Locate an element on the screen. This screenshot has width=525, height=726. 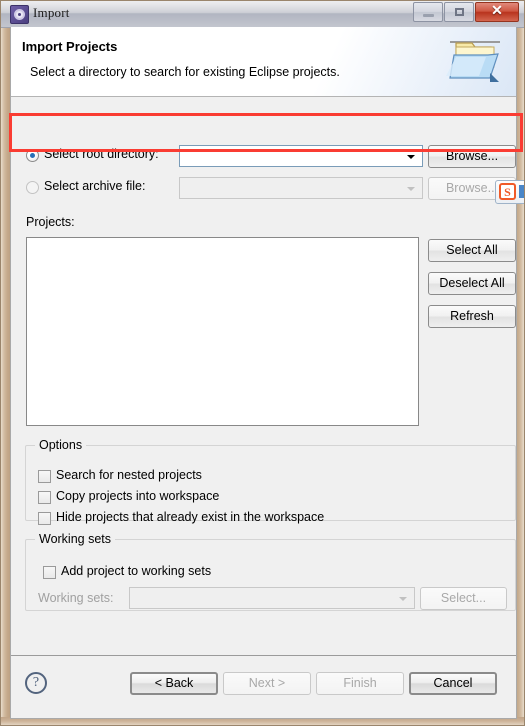
open-folder-icon is located at coordinates (475, 61).